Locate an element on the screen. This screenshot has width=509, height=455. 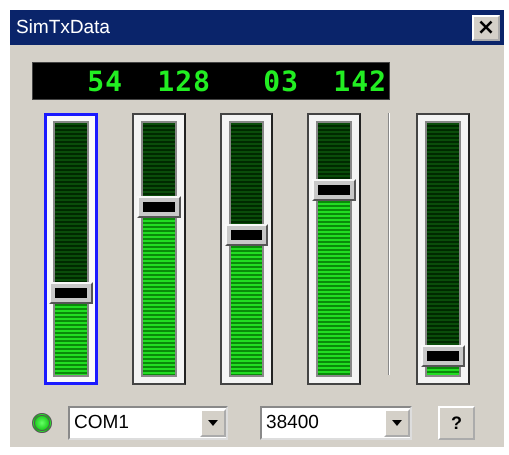
dropdown: COM1 is located at coordinates (148, 423).